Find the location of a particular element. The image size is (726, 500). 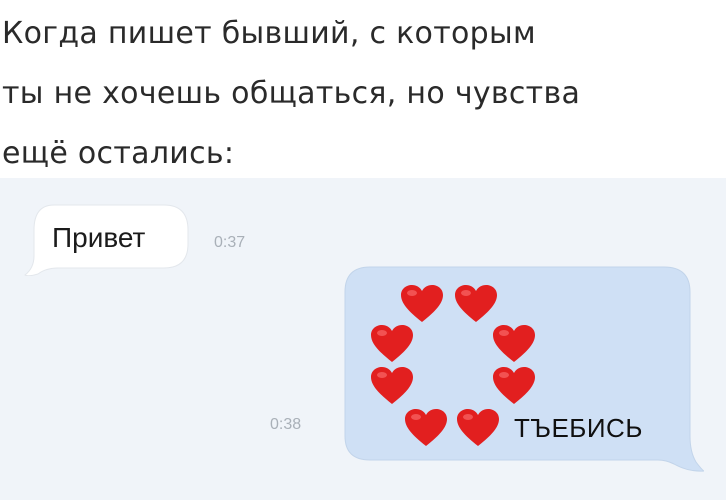

incoming-message-bubble: Привет is located at coordinates (107, 240).